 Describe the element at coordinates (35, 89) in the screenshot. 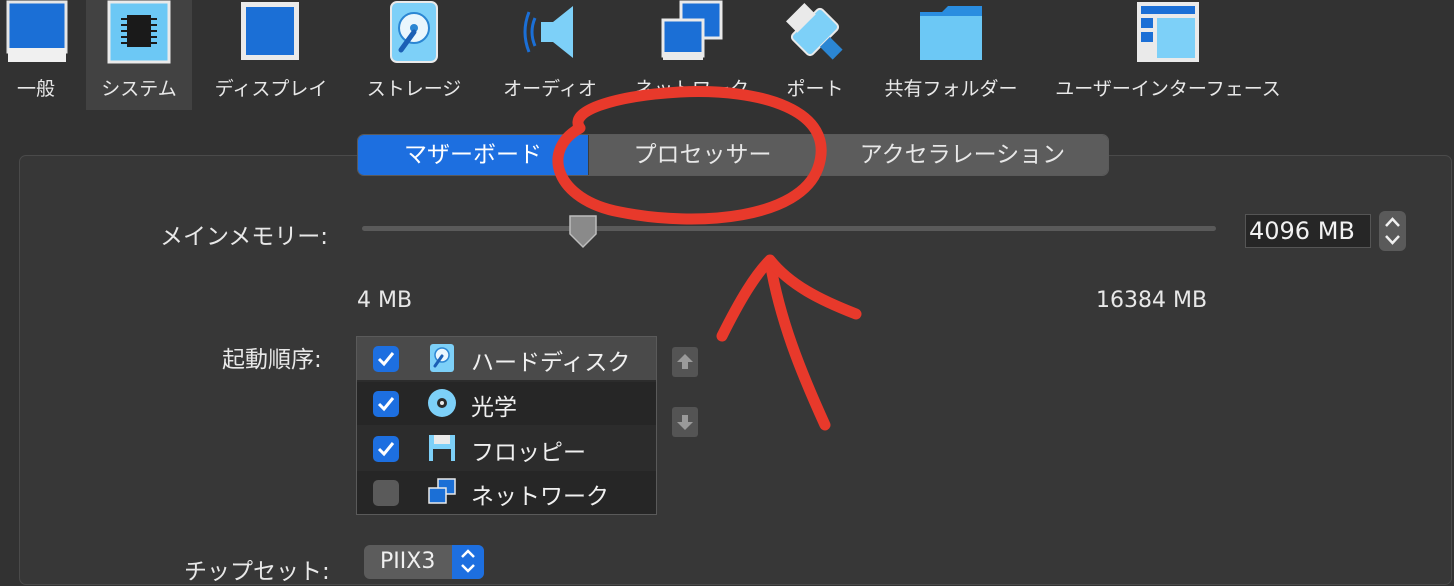

I see `toolbar-label: 一般` at that location.